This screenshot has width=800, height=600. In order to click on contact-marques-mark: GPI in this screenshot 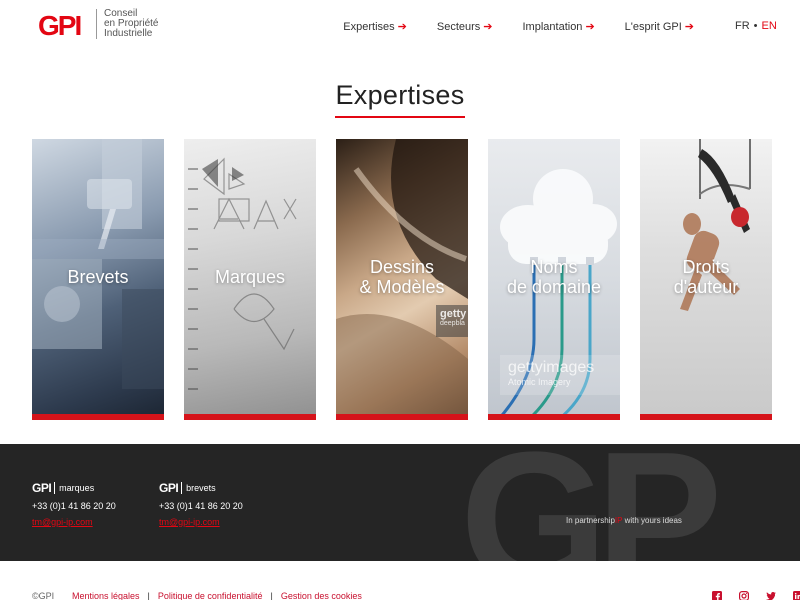, I will do `click(42, 488)`.